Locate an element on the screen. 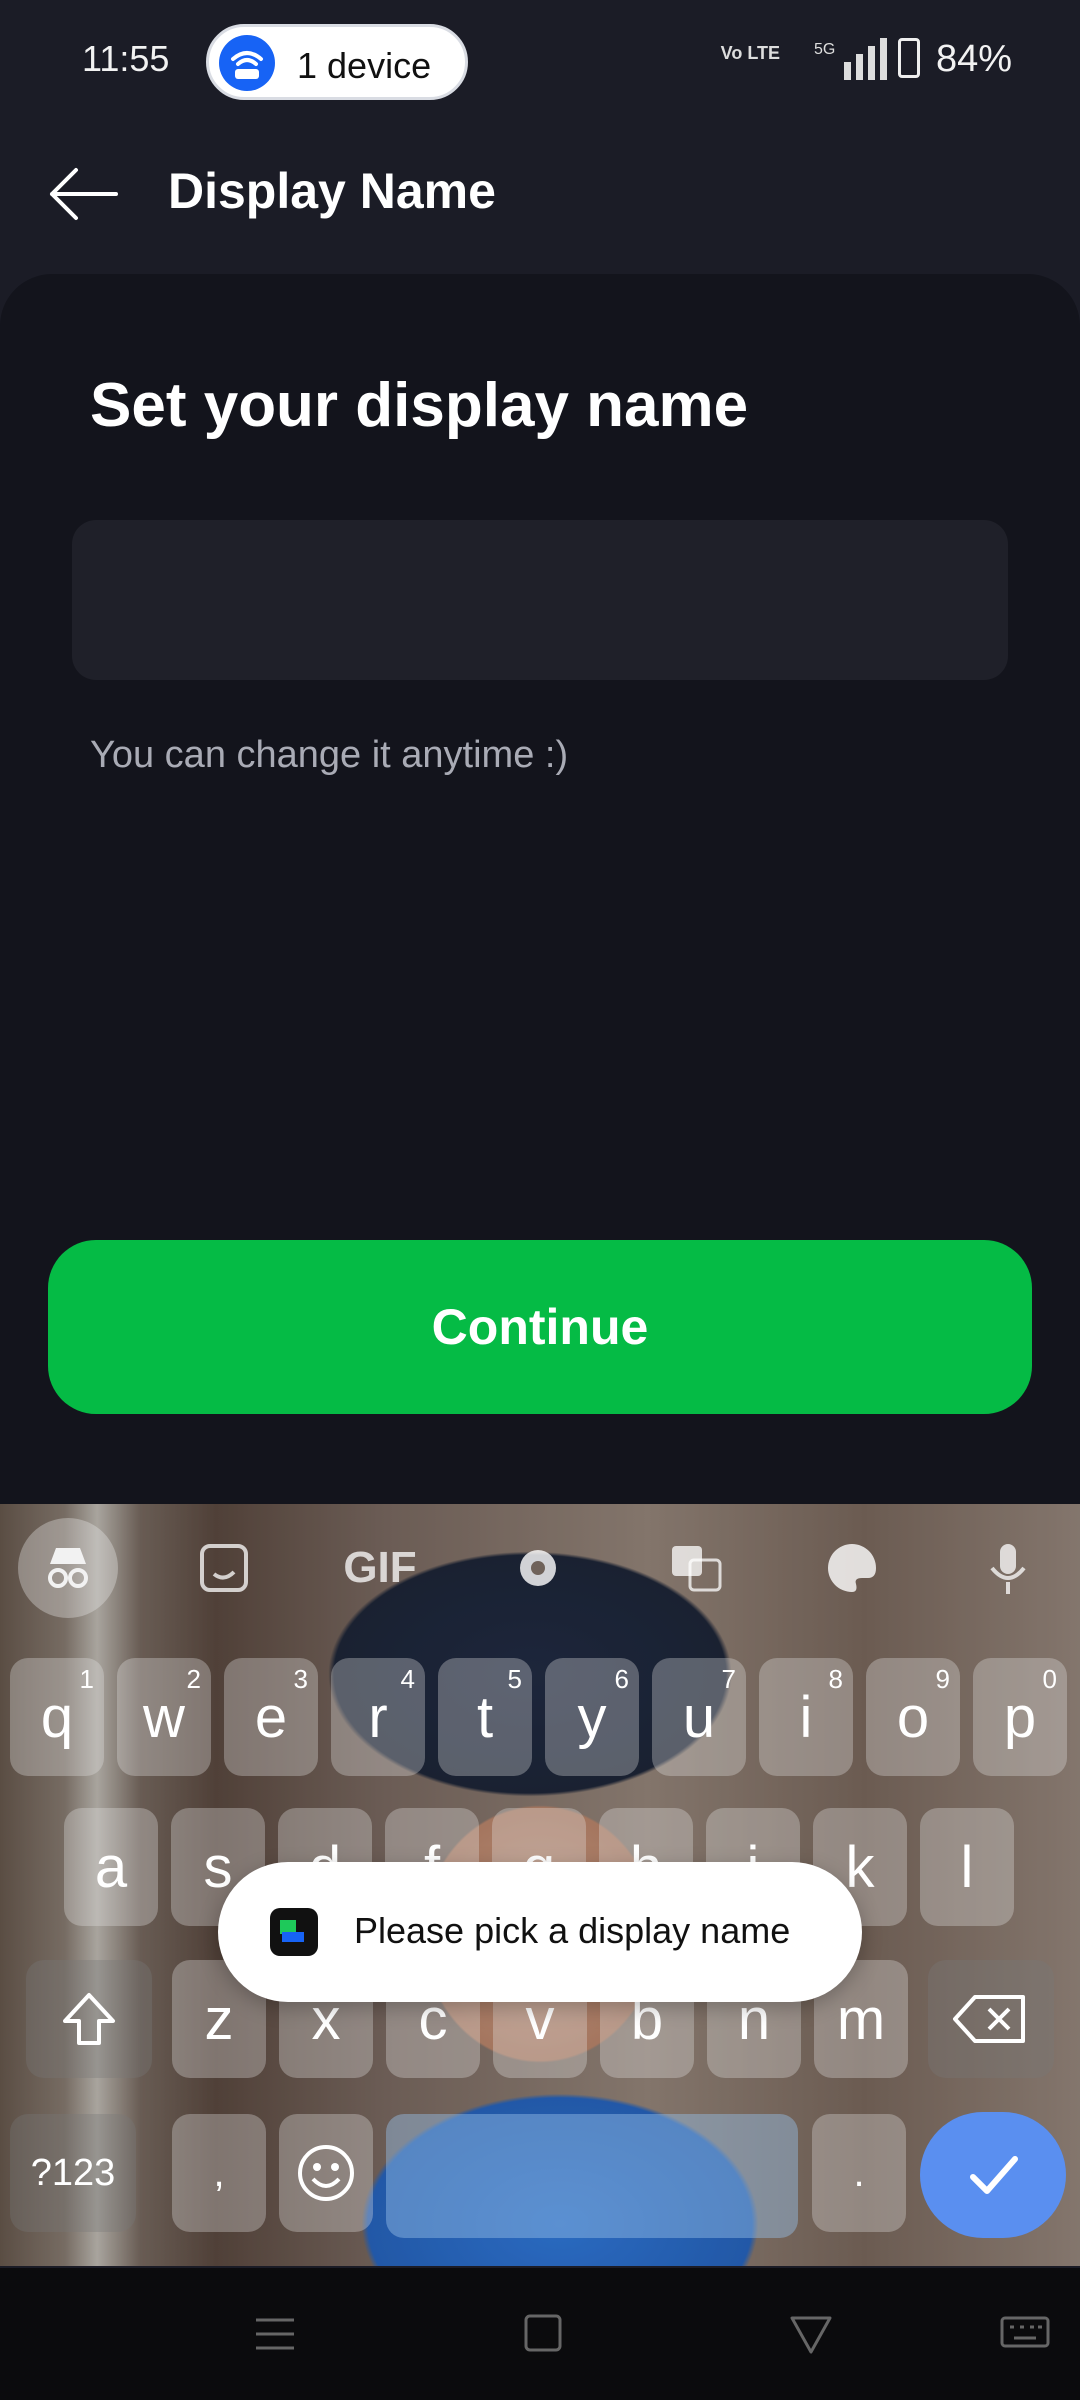  emoji-key is located at coordinates (326, 2173).